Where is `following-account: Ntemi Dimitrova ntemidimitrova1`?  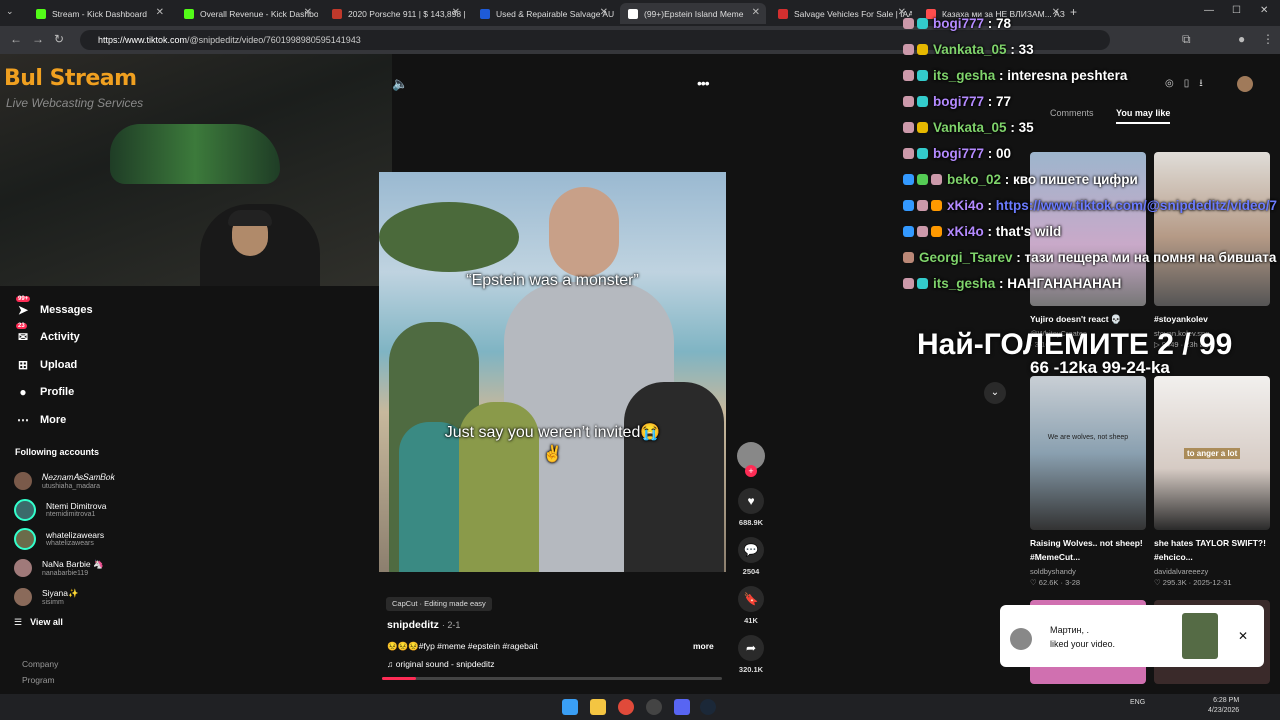 following-account: Ntemi Dimitrova ntemidimitrova1 is located at coordinates (64, 509).